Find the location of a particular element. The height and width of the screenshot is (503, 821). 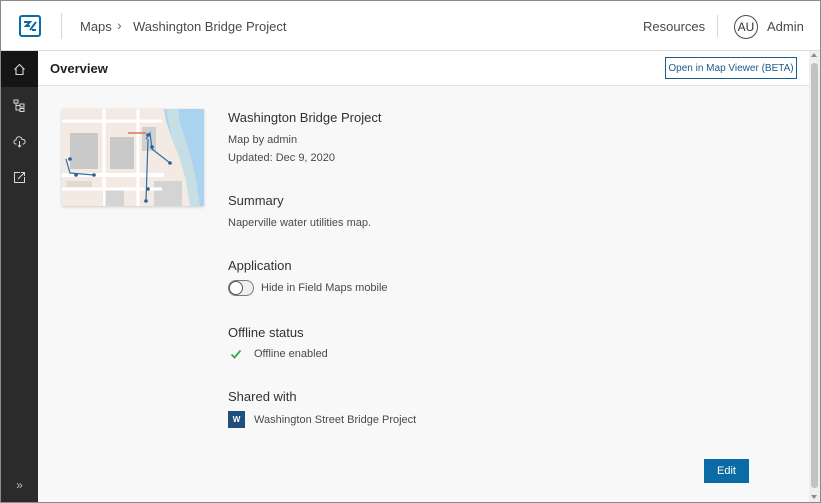

rail-item-layers is located at coordinates (19, 105).